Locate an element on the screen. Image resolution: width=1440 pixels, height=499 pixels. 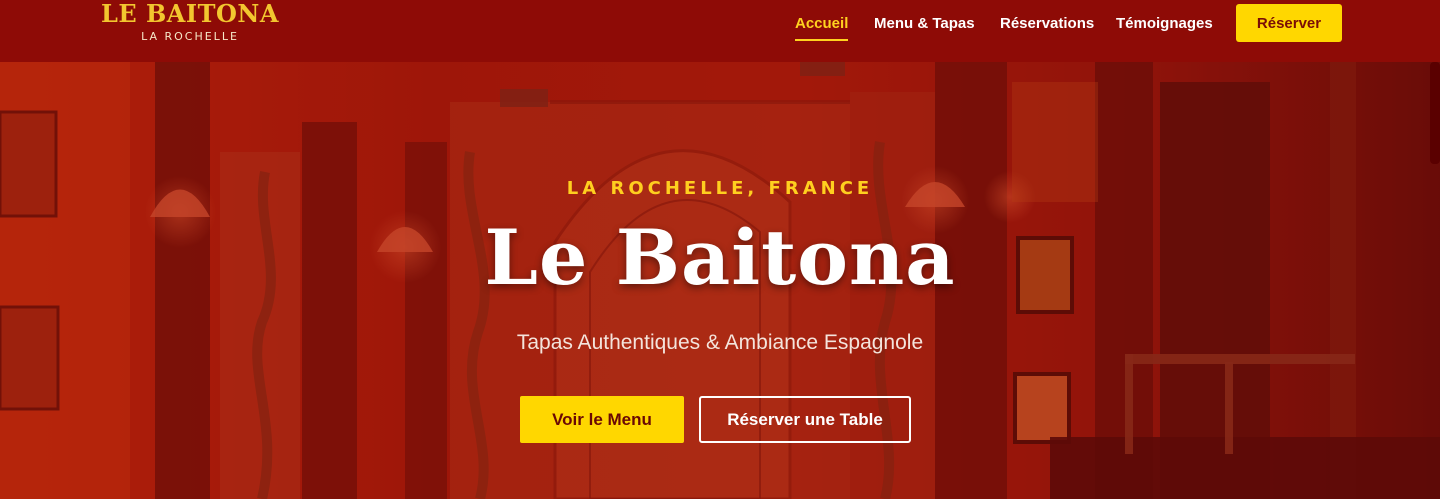
hero-title: Le Baitona is located at coordinates (720, 257).